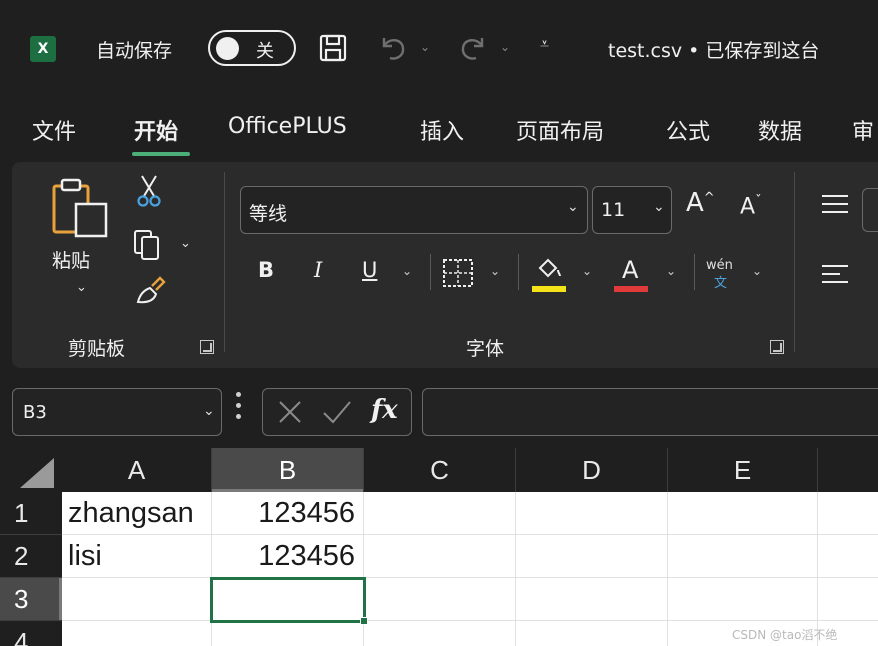 The image size is (878, 646). Describe the element at coordinates (560, 130) in the screenshot. I see `tab-page-layout: 页面布局` at that location.